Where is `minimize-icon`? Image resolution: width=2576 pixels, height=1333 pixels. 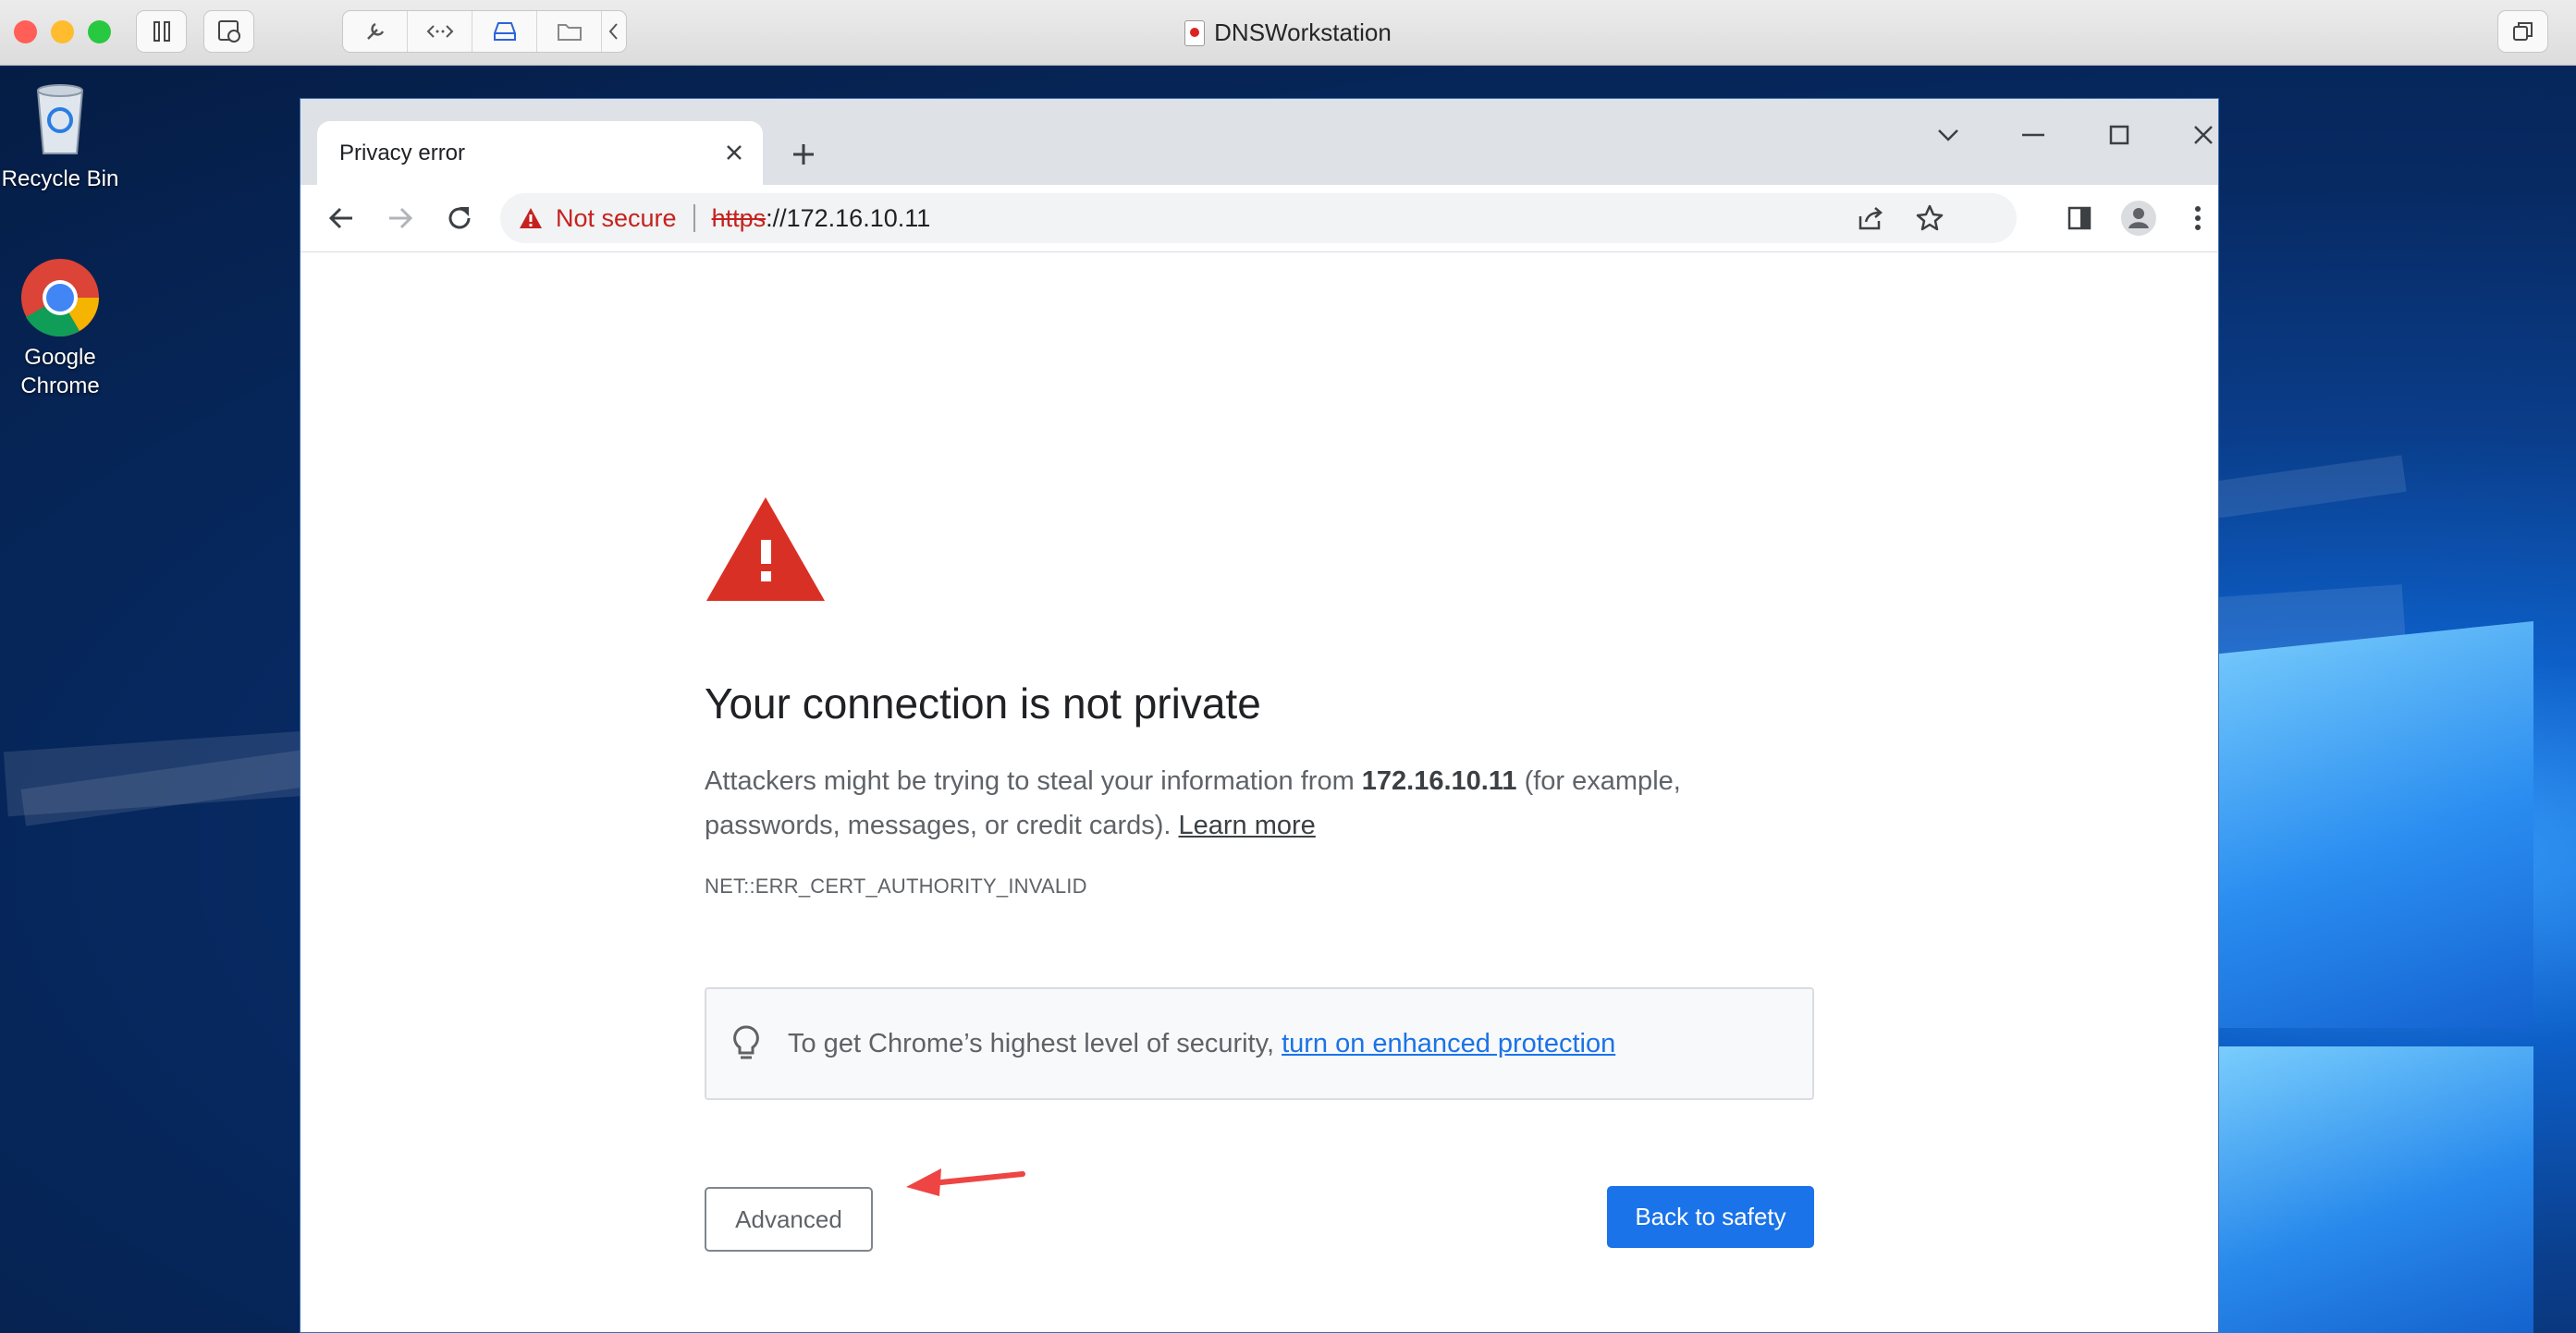 minimize-icon is located at coordinates (2033, 135).